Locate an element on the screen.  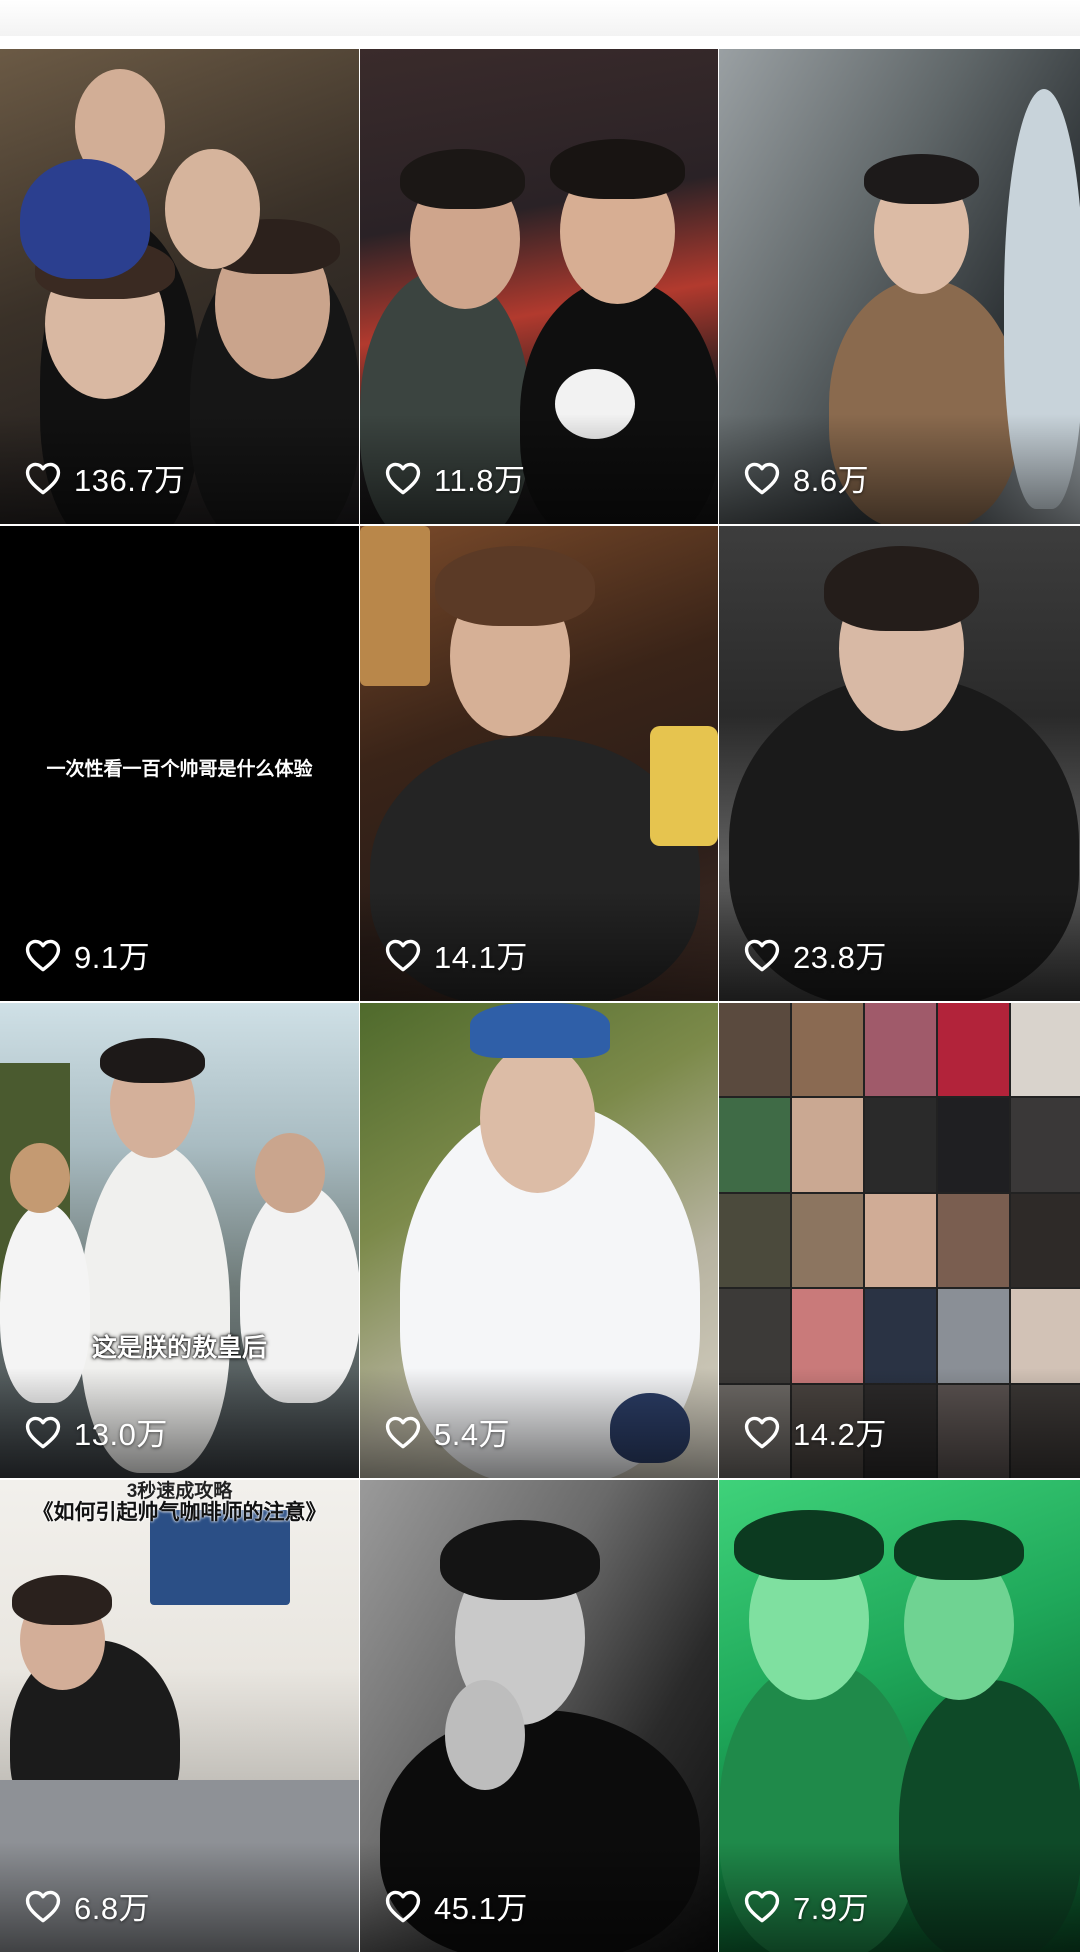
like-count: 9.1万 is located at coordinates (87, 954).